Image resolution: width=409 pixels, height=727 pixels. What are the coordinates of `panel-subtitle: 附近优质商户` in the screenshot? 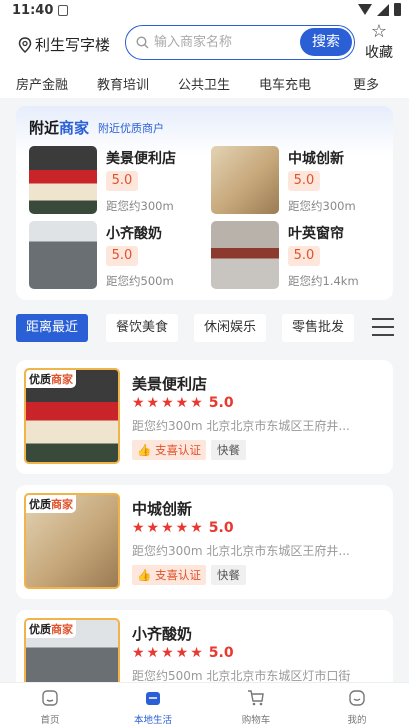 It's located at (131, 128).